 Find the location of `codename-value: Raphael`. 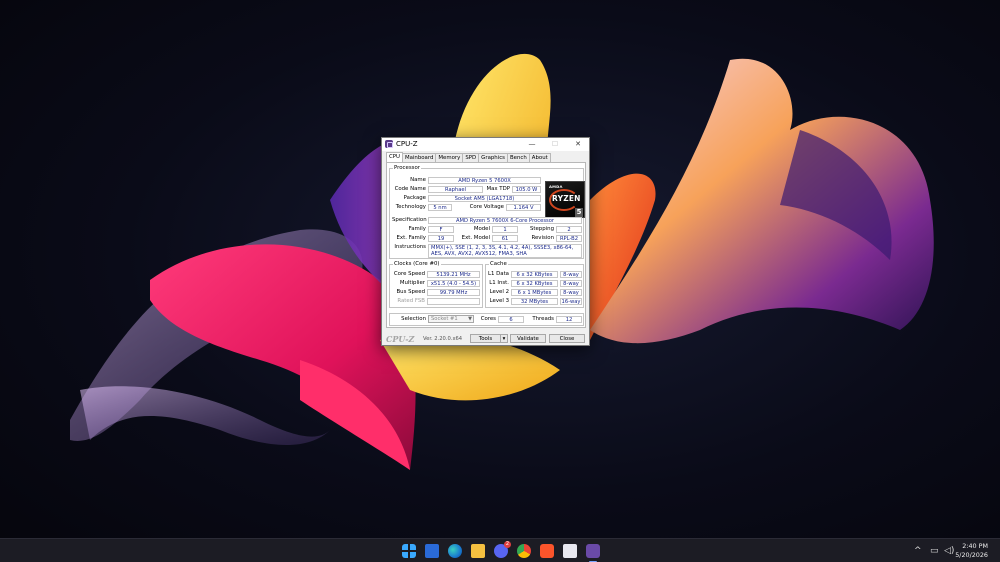

codename-value: Raphael is located at coordinates (455, 189).